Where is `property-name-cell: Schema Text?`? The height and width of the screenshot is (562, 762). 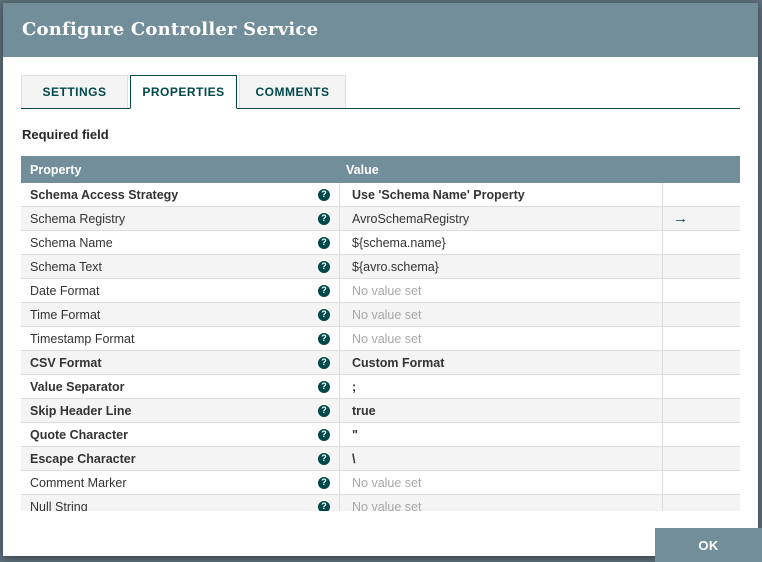 property-name-cell: Schema Text? is located at coordinates (180, 266).